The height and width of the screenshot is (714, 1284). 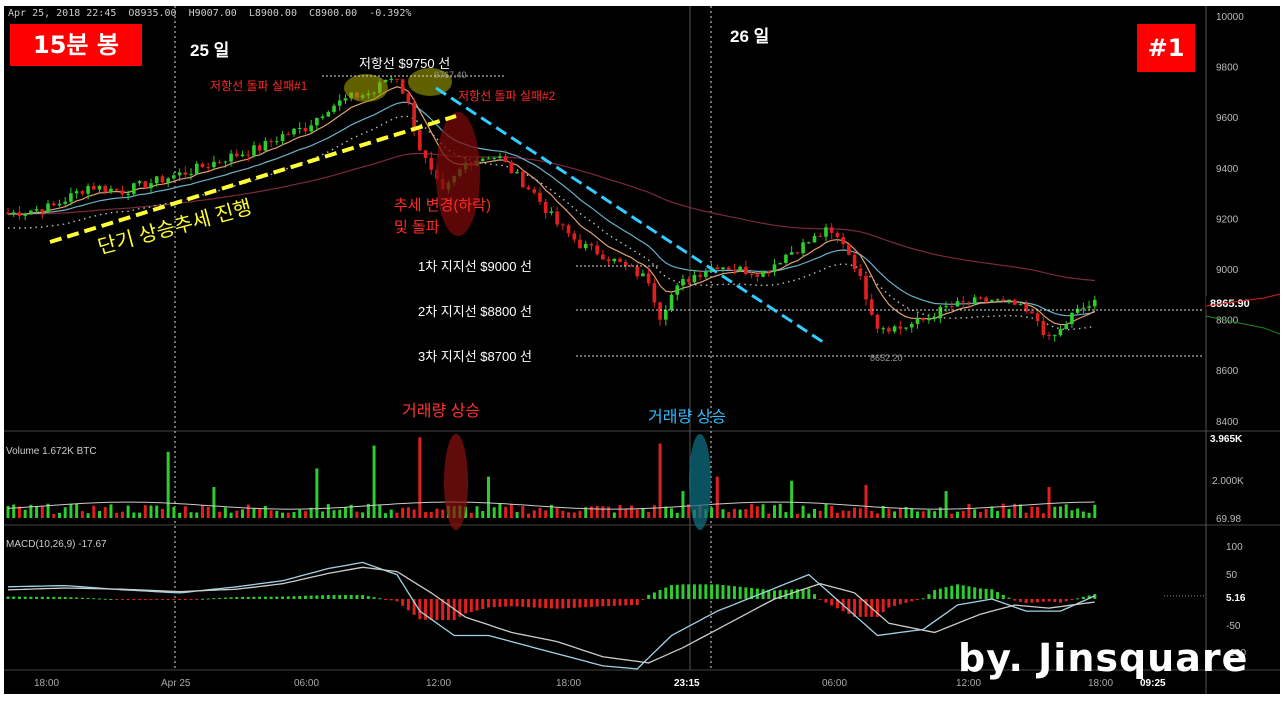 What do you see at coordinates (475, 356) in the screenshot?
I see `support3-label: 3차 지지선 $8700 선` at bounding box center [475, 356].